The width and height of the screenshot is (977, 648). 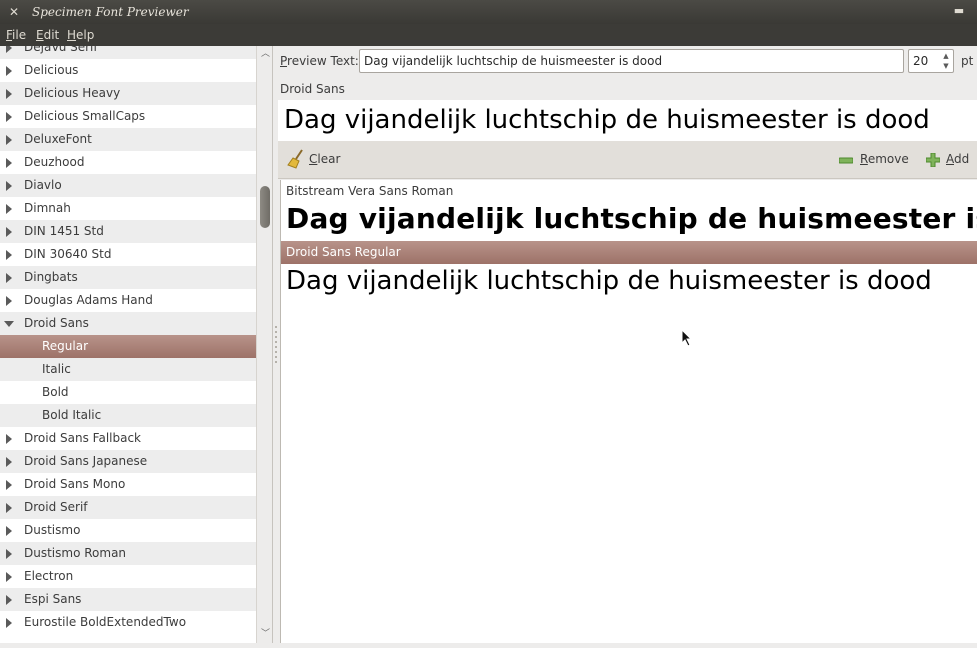 What do you see at coordinates (128, 484) in the screenshot?
I see `tree-font-item: Droid Sans Mono` at bounding box center [128, 484].